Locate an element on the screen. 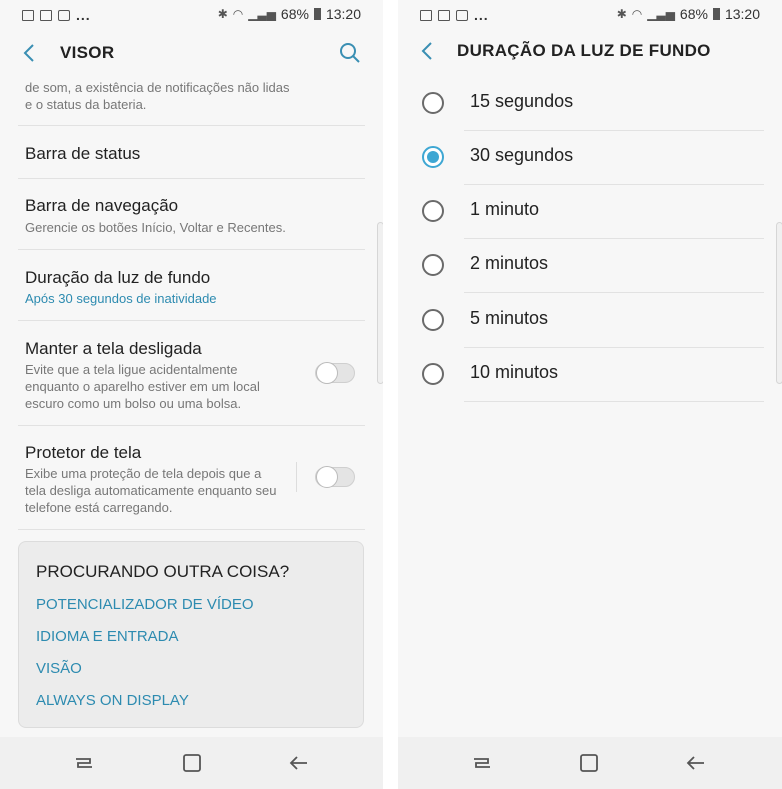 The height and width of the screenshot is (789, 782). option-2-minutes: 2 minutos is located at coordinates (590, 266).